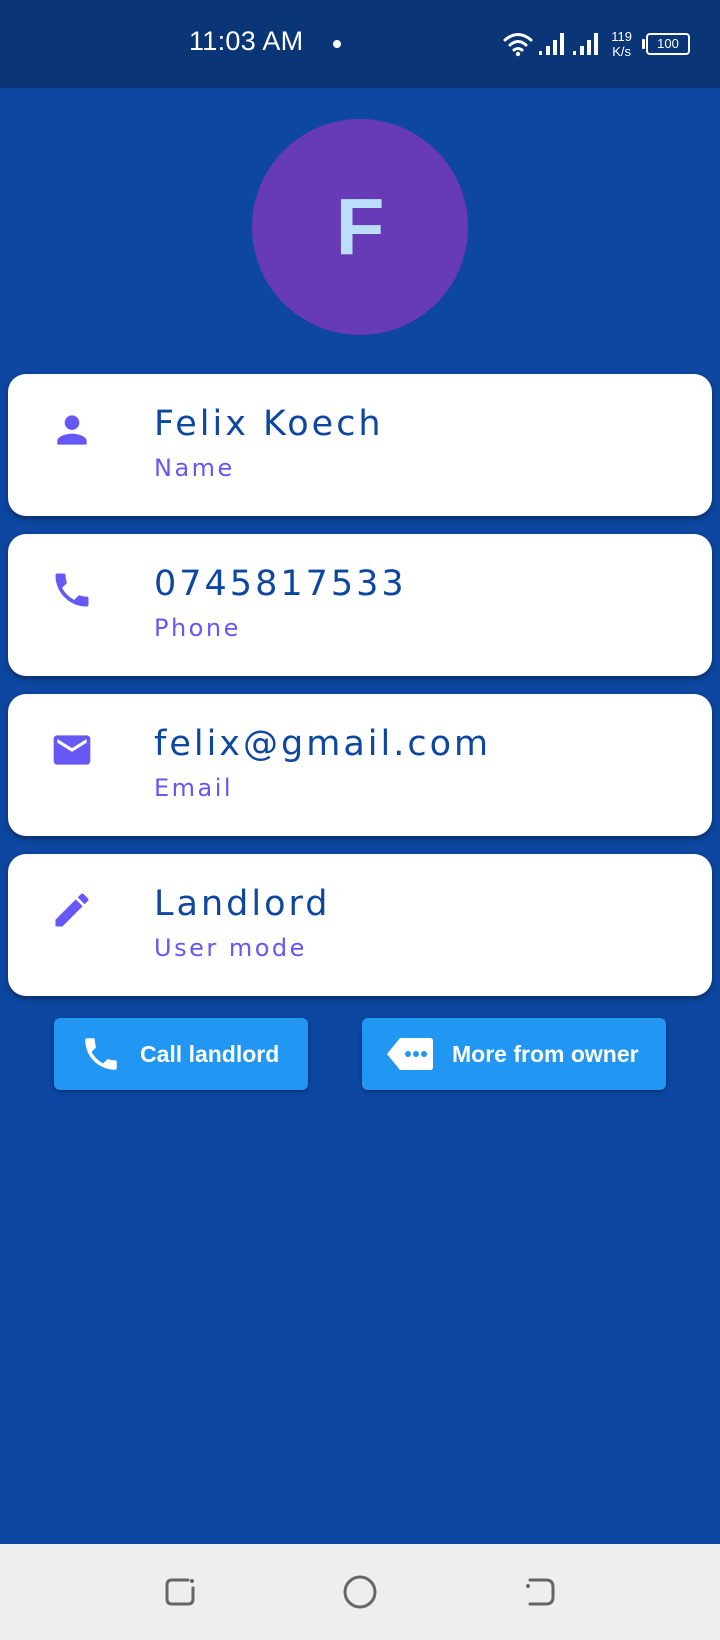  I want to click on phone-value: 0745817533, so click(280, 584).